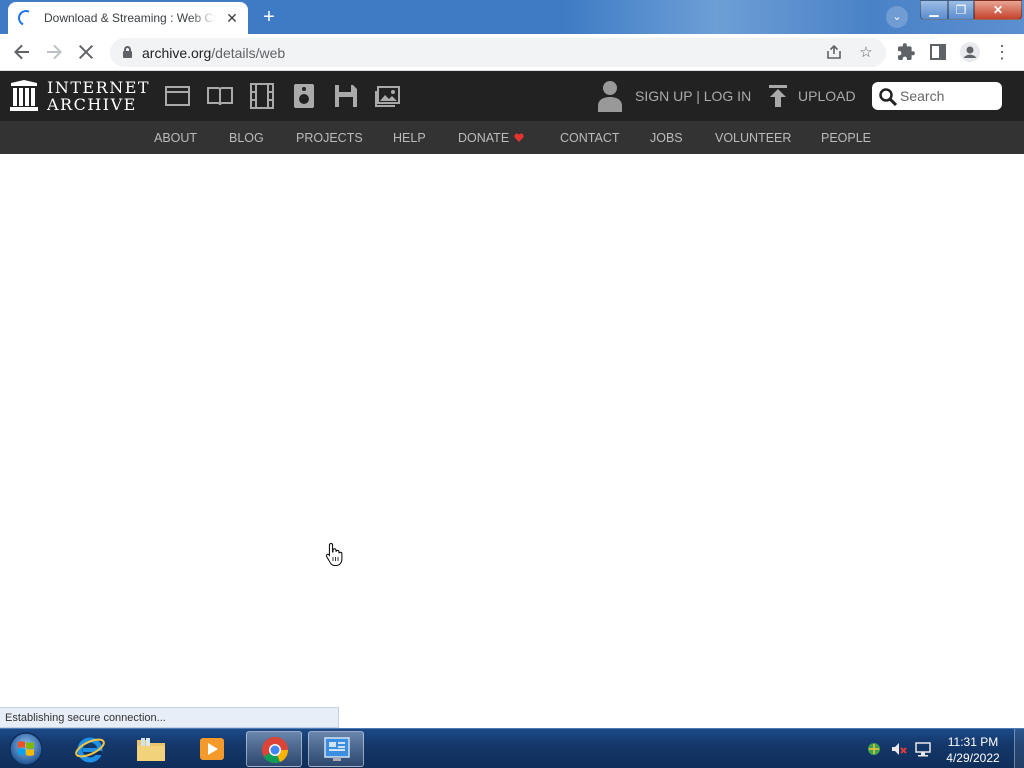 The image size is (1024, 768). What do you see at coordinates (484, 138) in the screenshot?
I see `nav-donate-label: DONATE` at bounding box center [484, 138].